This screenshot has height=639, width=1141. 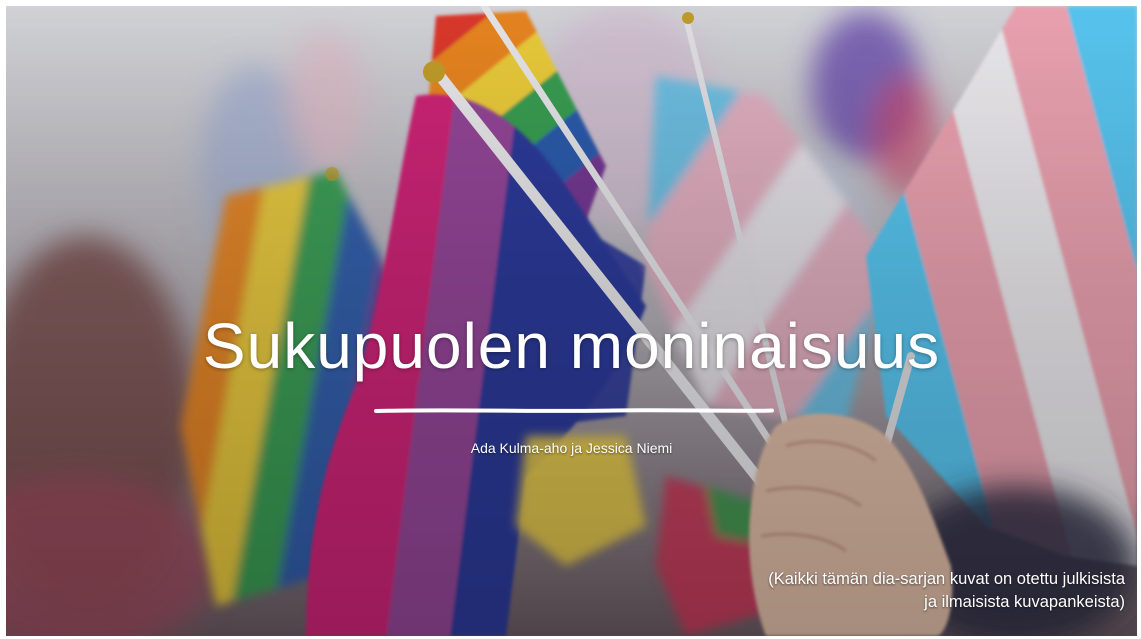 What do you see at coordinates (574, 410) in the screenshot?
I see `title-underline` at bounding box center [574, 410].